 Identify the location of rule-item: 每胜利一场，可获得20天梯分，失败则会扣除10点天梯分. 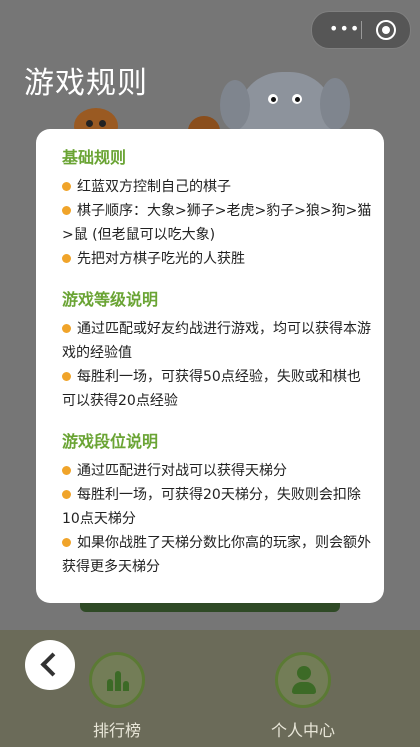
(211, 507).